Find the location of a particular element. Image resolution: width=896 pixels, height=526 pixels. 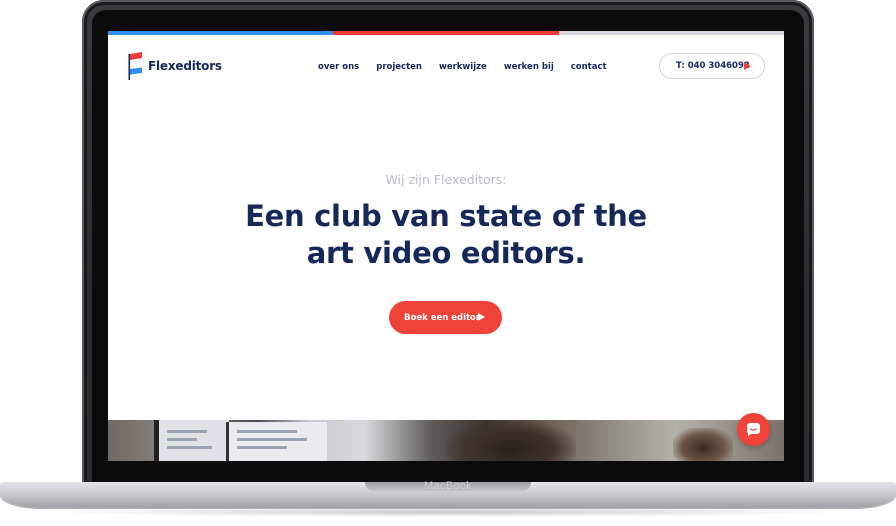

phone-button: T: 040 3046092 is located at coordinates (712, 66).